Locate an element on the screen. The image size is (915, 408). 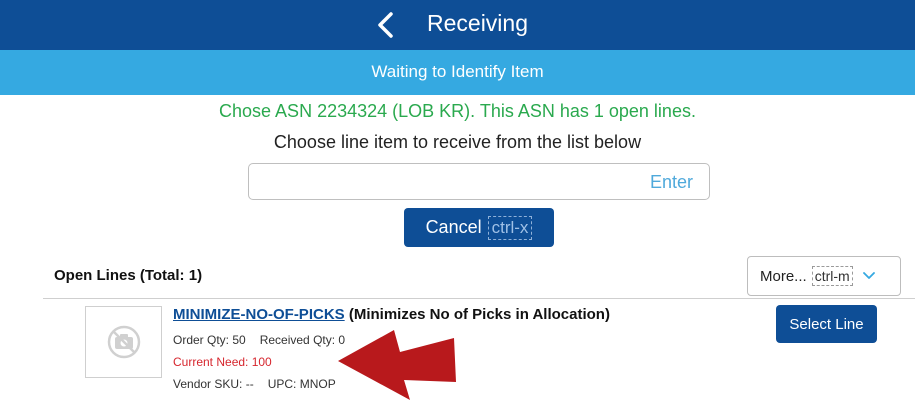
status-bar-text: Waiting to Identify Item is located at coordinates (457, 71).